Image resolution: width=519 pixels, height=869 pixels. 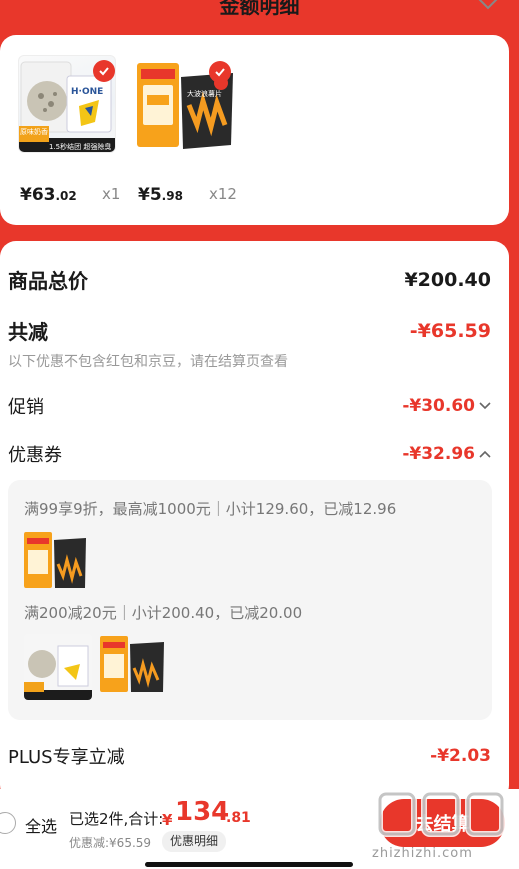 What do you see at coordinates (66, 757) in the screenshot?
I see `plus-discount-label: PLUS专享立减` at bounding box center [66, 757].